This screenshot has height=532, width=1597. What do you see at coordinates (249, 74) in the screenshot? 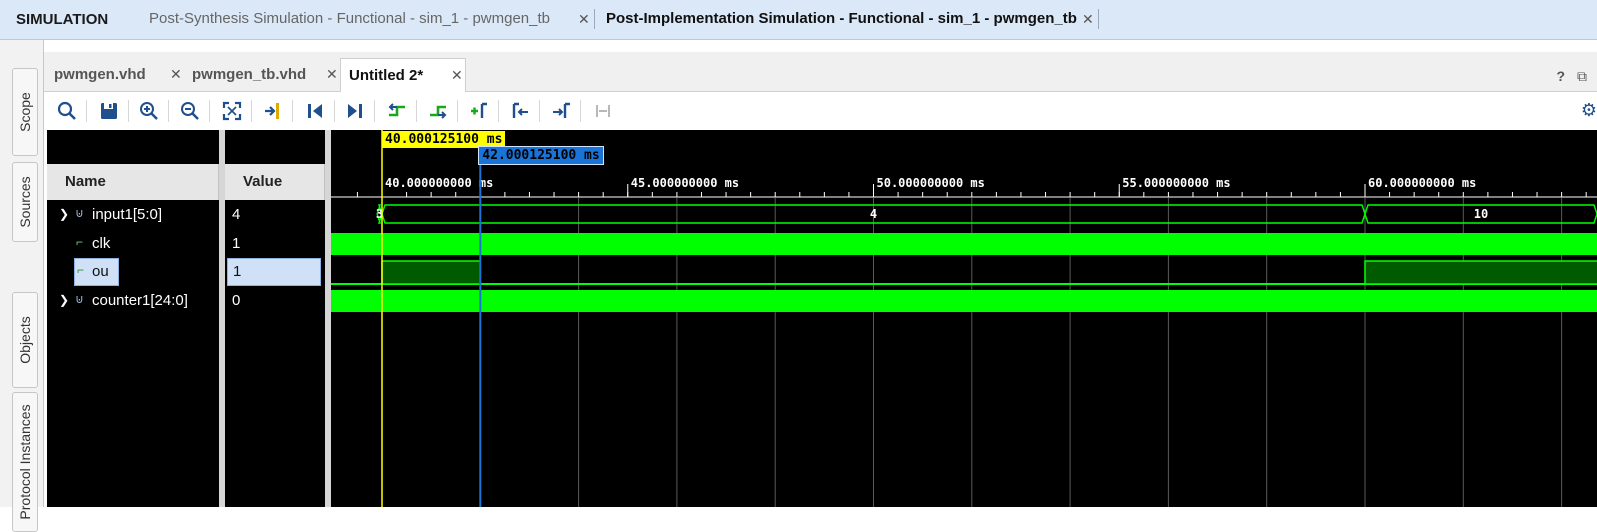
I see `tab-label: pwmgen_tb.vhd` at bounding box center [249, 74].